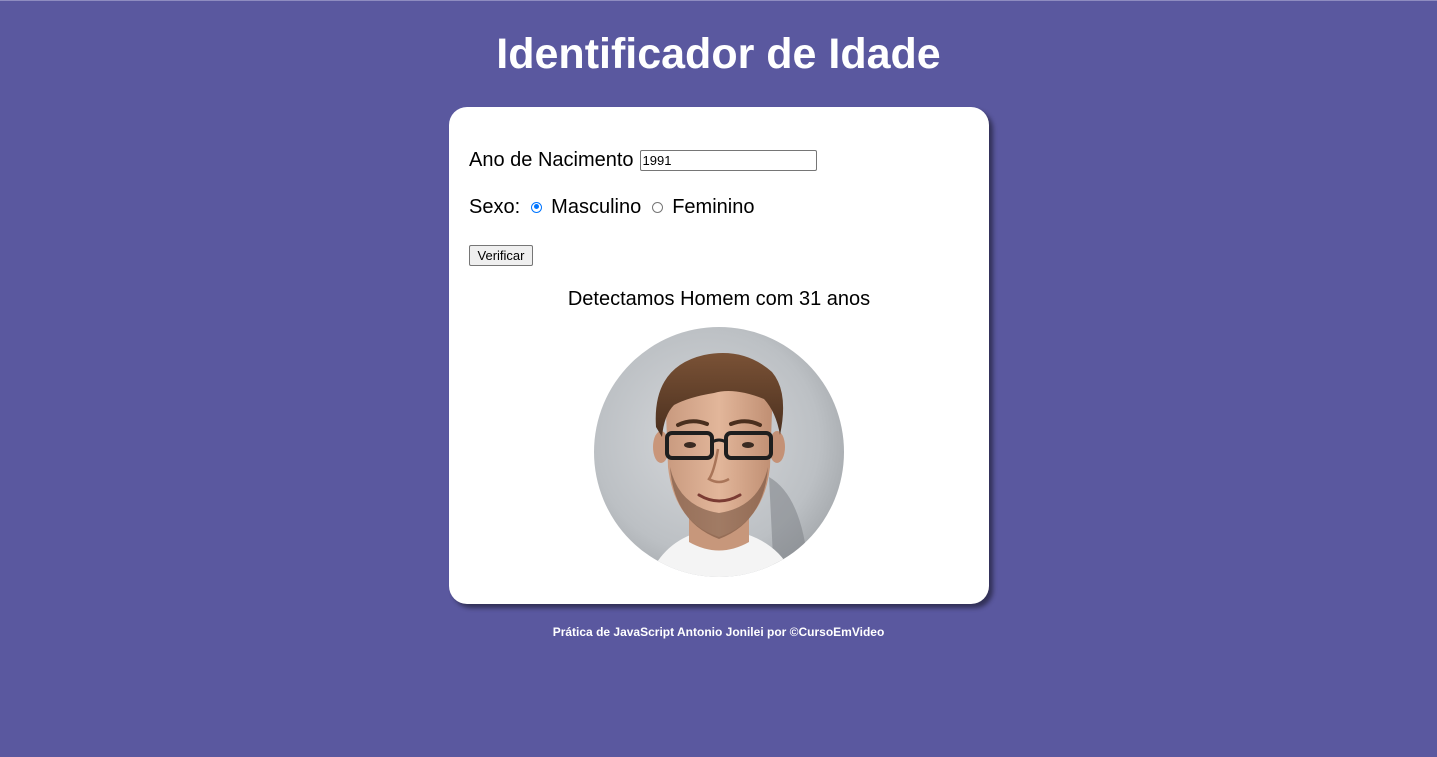  What do you see at coordinates (495, 207) in the screenshot?
I see `sex-label: Sexo:` at bounding box center [495, 207].